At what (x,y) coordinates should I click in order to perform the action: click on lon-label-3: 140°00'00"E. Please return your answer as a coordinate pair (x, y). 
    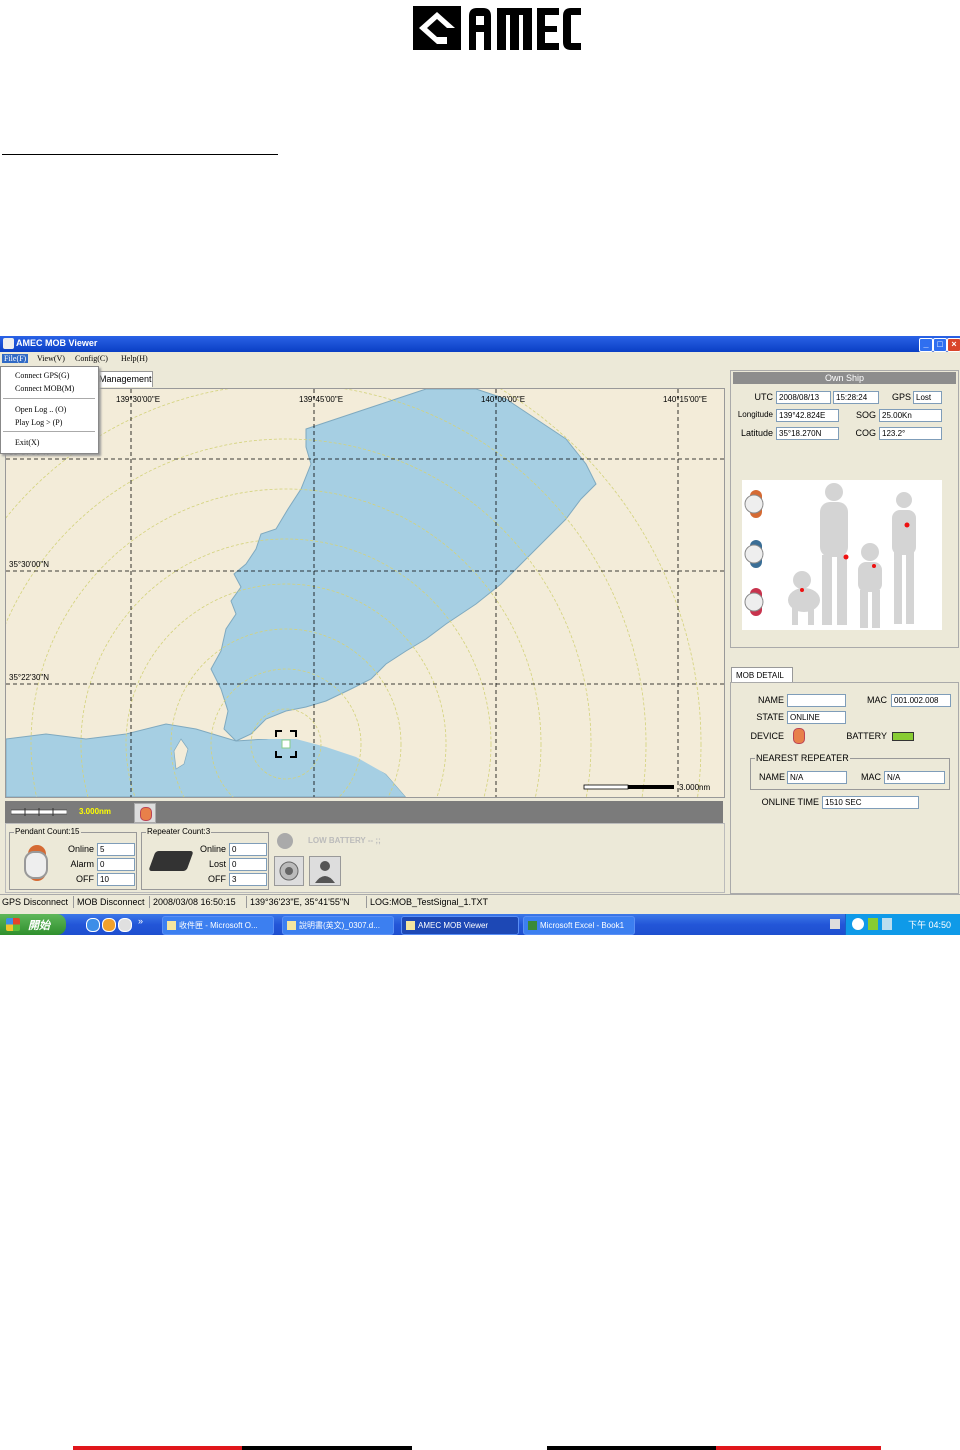
    Looking at the image, I should click on (503, 399).